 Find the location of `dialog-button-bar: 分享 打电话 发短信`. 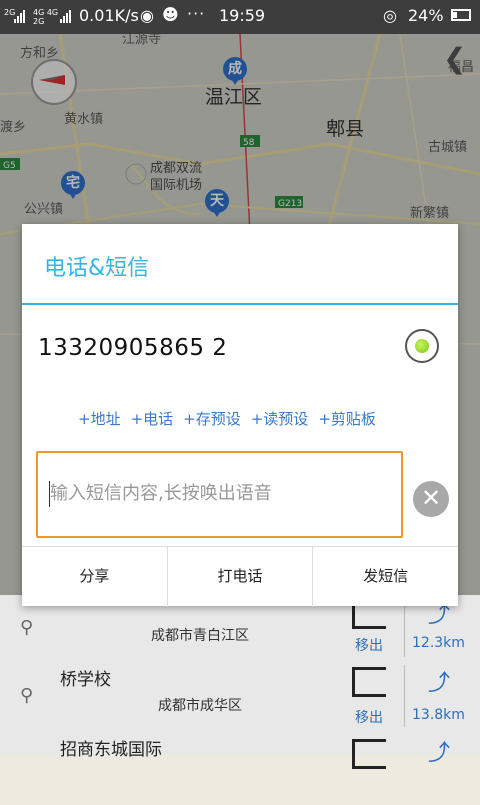

dialog-button-bar: 分享 打电话 发短信 is located at coordinates (240, 576).